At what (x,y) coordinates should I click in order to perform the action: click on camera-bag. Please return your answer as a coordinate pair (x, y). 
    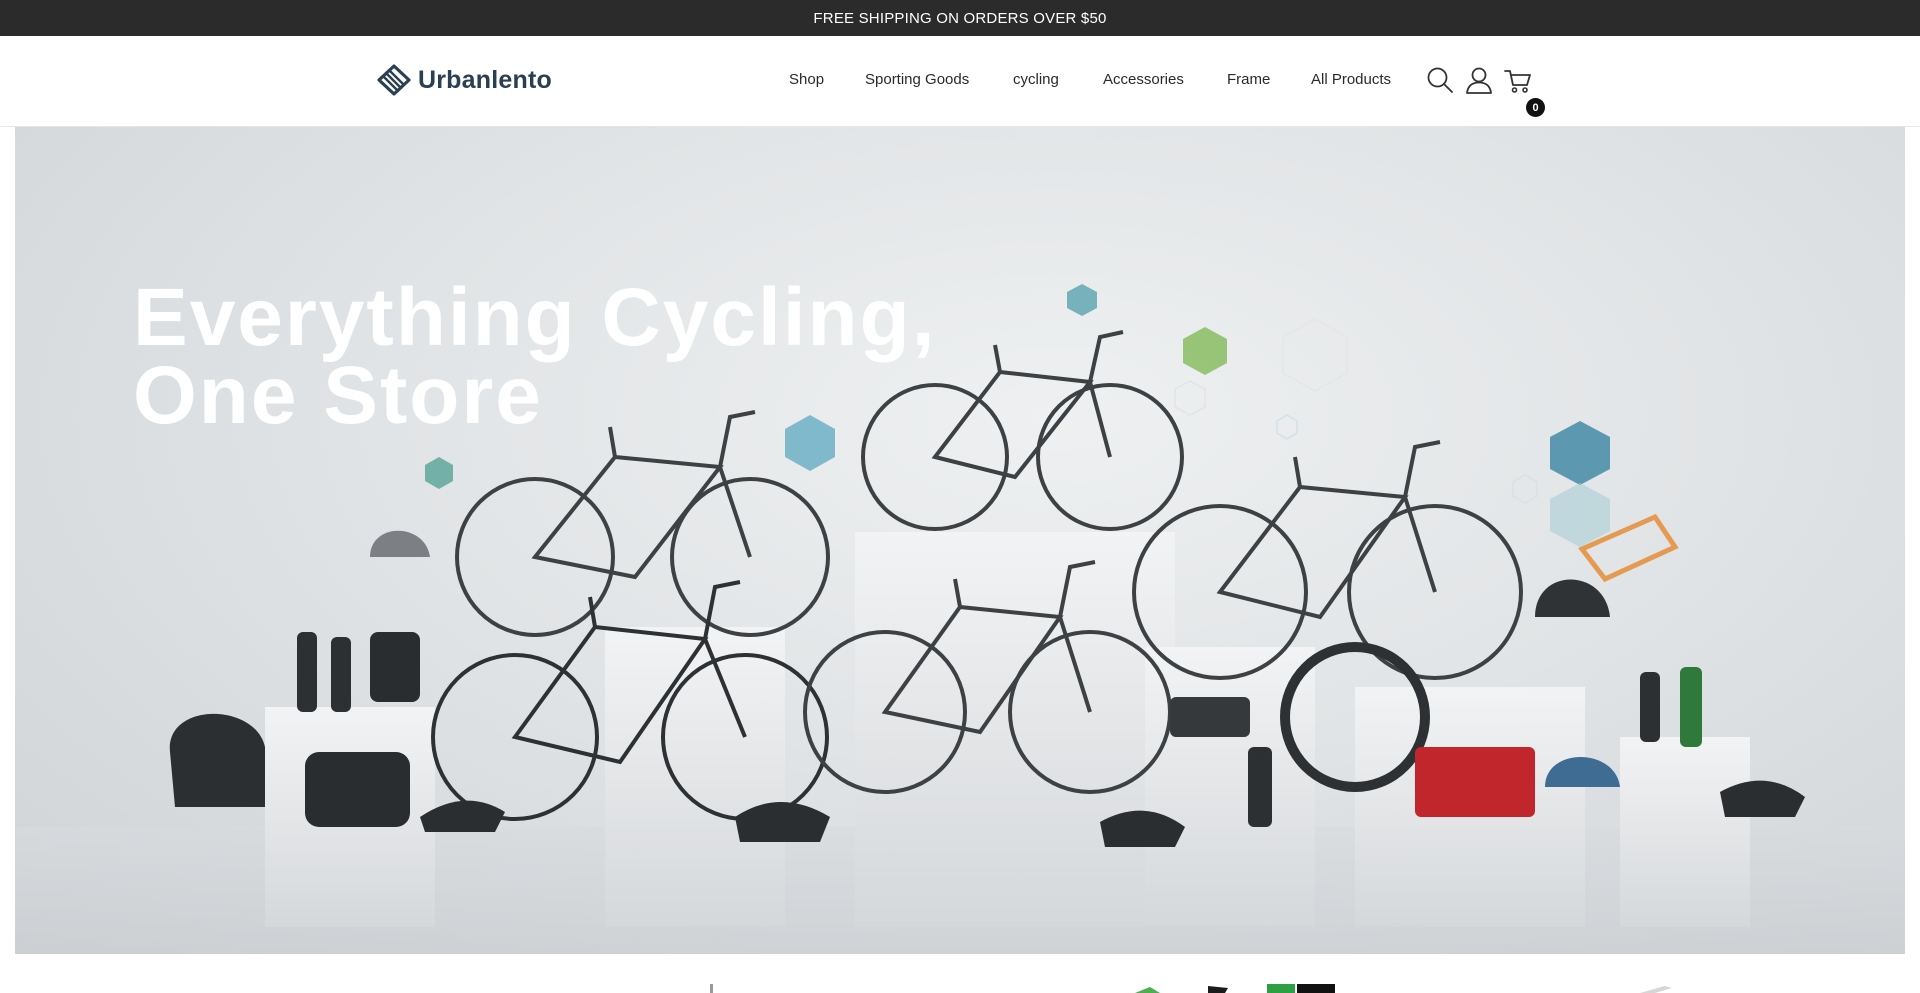
    Looking at the image, I should click on (357, 789).